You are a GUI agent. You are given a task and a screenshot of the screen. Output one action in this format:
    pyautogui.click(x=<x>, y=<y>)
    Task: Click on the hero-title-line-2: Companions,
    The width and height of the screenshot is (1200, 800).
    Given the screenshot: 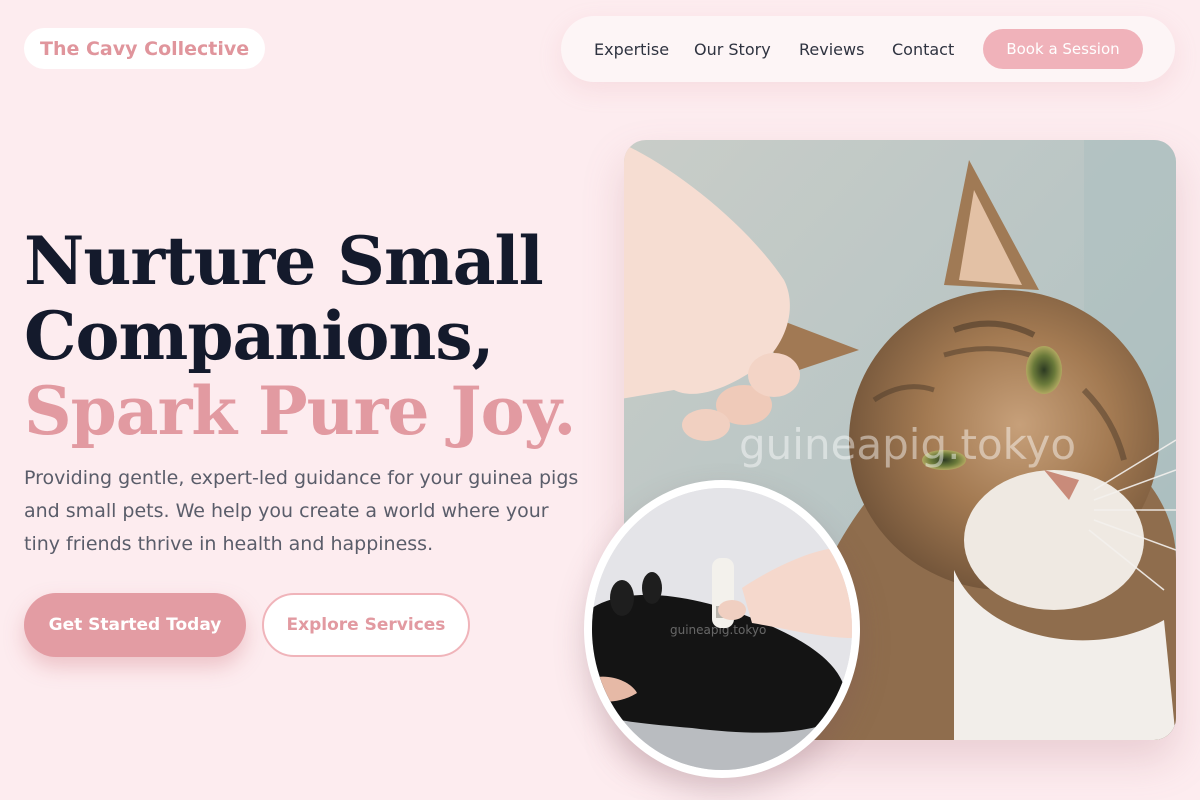 What is the action you would take?
    pyautogui.click(x=259, y=336)
    